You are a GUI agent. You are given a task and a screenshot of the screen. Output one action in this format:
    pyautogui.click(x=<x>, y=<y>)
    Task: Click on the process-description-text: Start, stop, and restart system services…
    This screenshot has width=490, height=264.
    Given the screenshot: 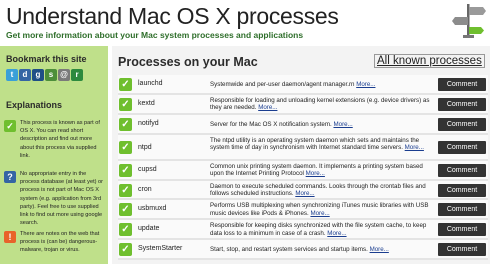 What is the action you would take?
    pyautogui.click(x=289, y=250)
    